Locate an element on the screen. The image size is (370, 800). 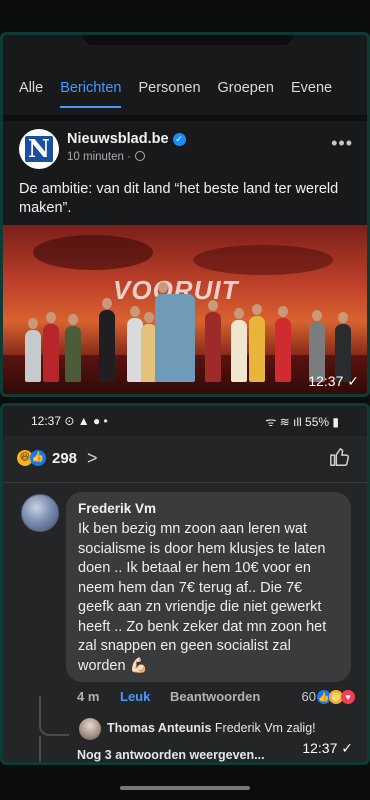
reply-button: Beantwoorden is located at coordinates (215, 696).